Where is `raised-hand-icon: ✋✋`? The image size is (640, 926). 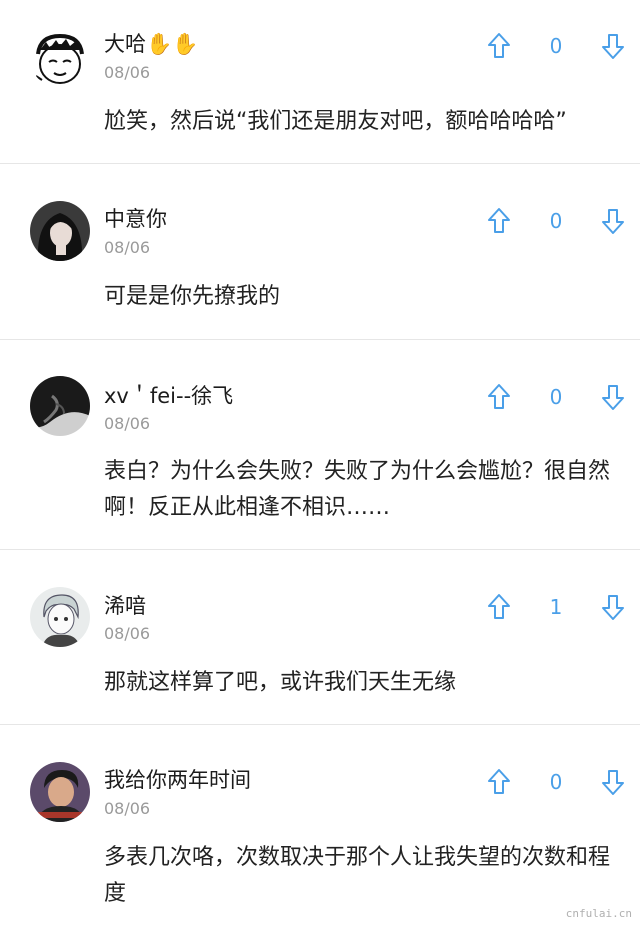 raised-hand-icon: ✋✋ is located at coordinates (172, 44).